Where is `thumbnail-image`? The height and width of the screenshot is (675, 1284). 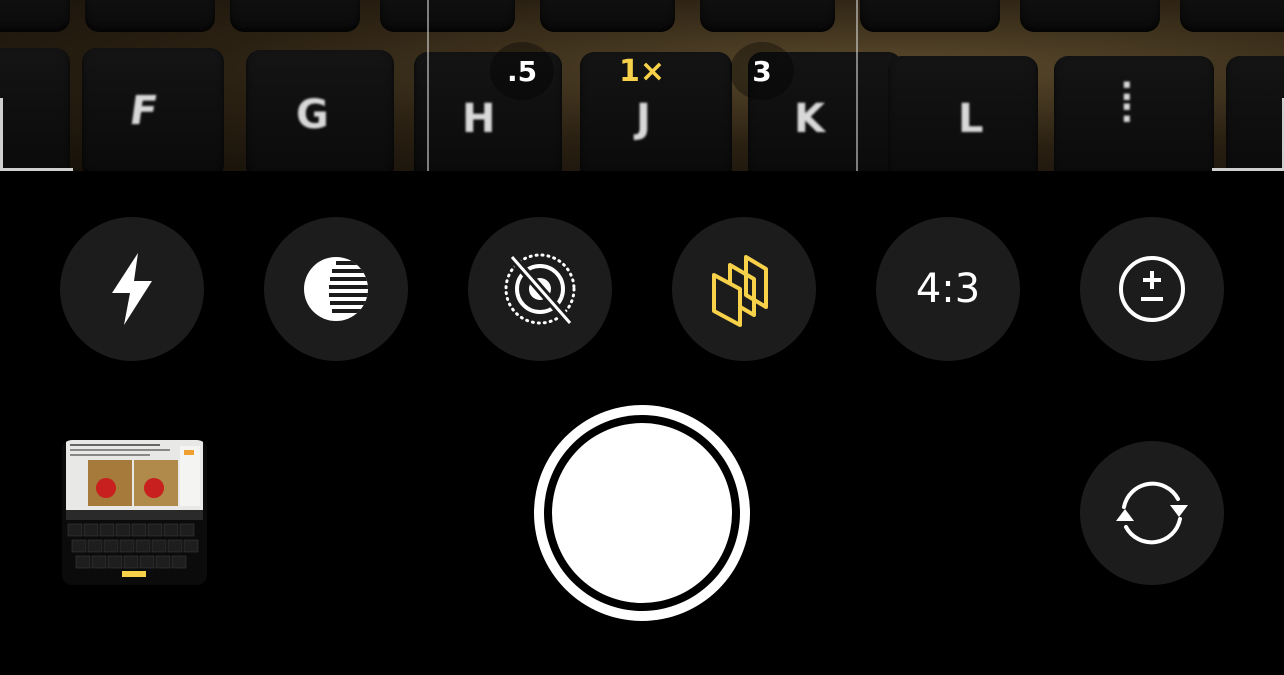 thumbnail-image is located at coordinates (134, 512).